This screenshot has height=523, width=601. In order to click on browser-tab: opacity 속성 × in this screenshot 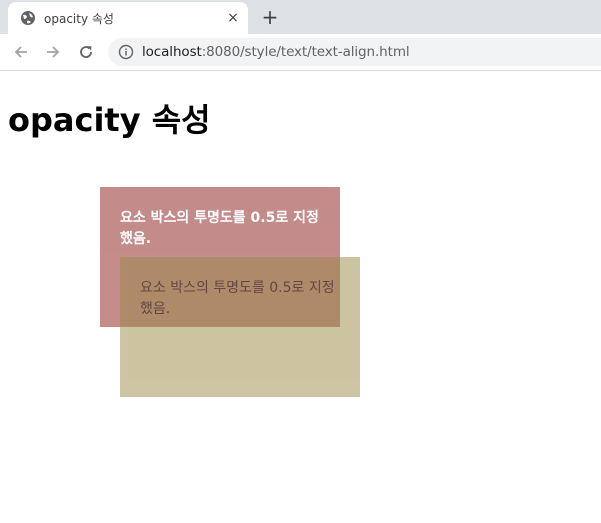, I will do `click(128, 18)`.